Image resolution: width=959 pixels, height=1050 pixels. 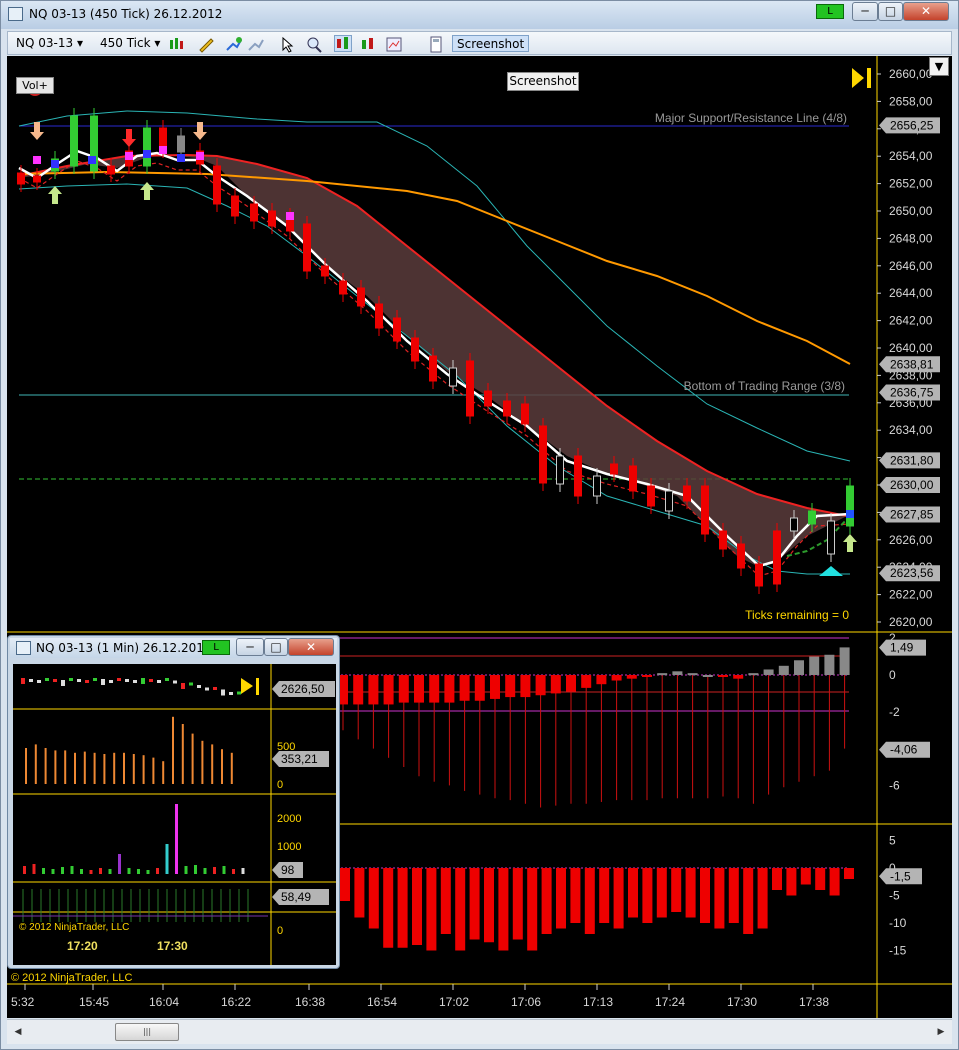 What do you see at coordinates (926, 11) in the screenshot?
I see `close-button: ✕` at bounding box center [926, 11].